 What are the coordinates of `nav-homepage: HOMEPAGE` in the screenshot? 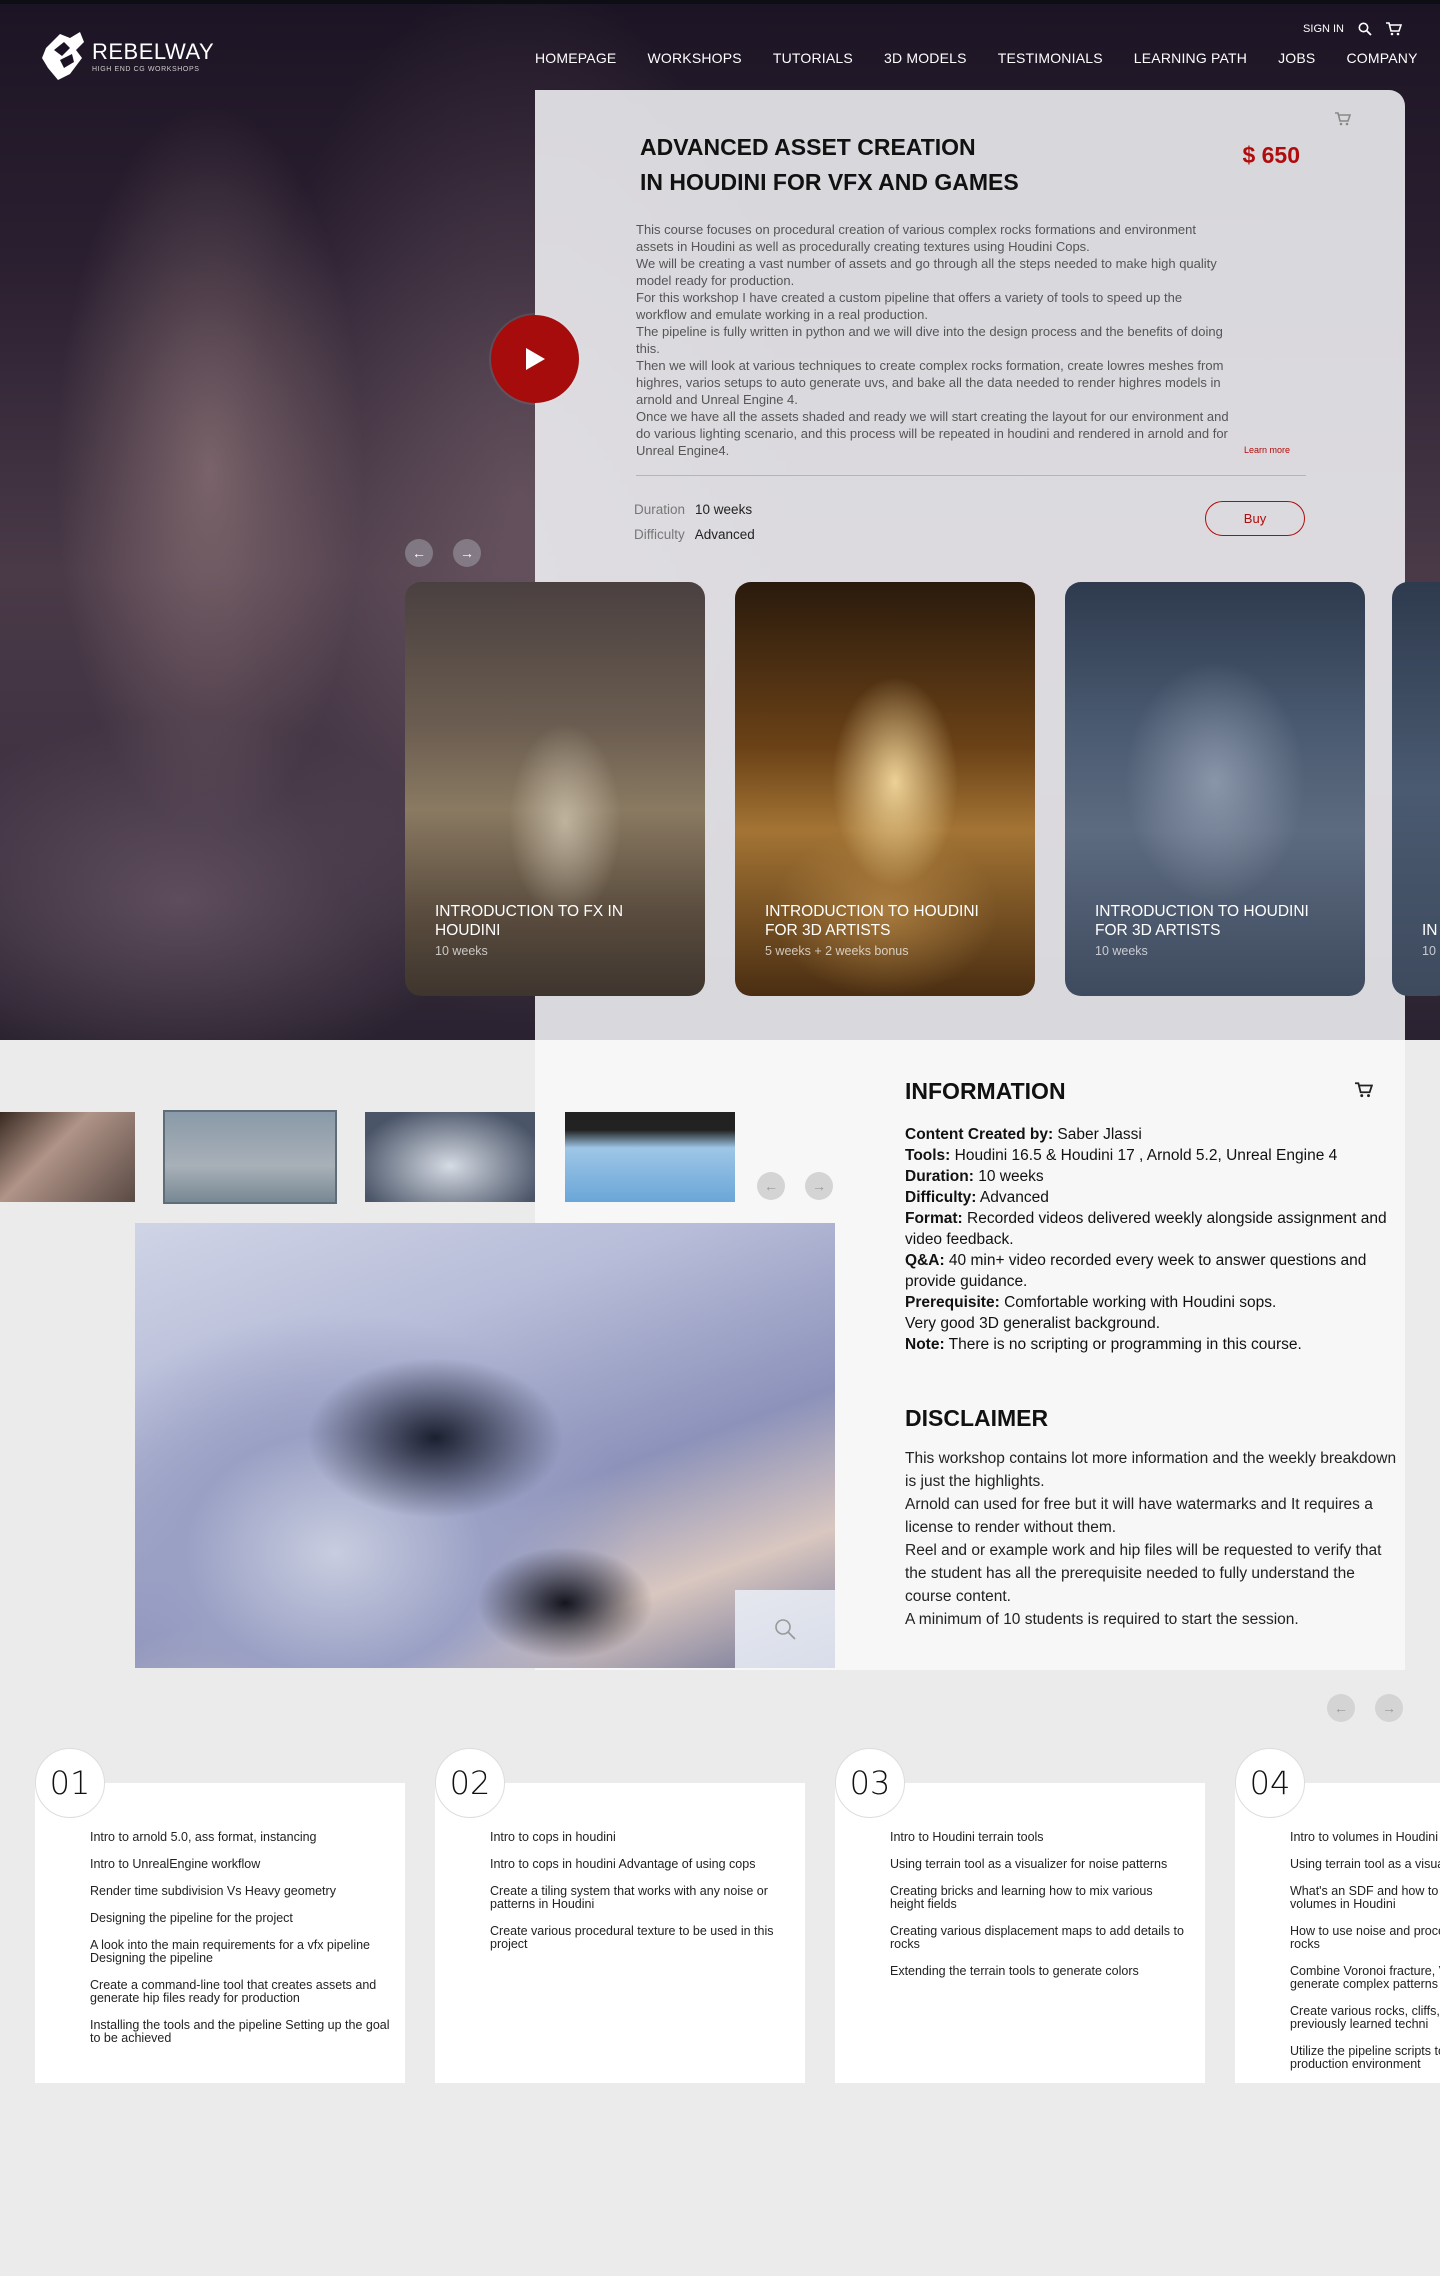 It's located at (575, 58).